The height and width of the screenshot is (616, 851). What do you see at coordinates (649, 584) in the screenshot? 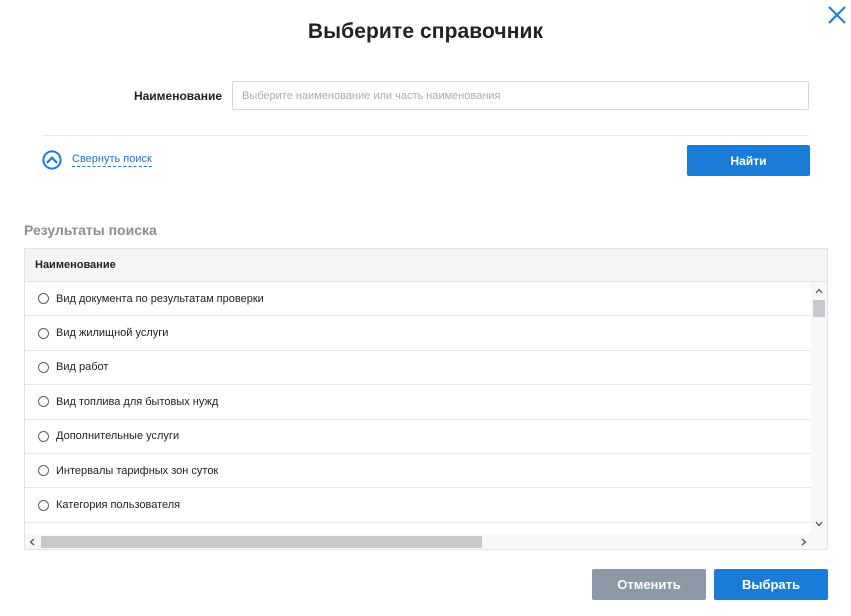
I see `cancel-button: Отменить` at bounding box center [649, 584].